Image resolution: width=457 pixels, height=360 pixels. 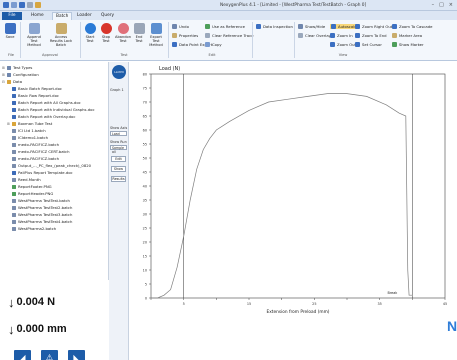 What do you see at coordinates (185, 35) in the screenshot?
I see `properties-button: Properties` at bounding box center [185, 35].